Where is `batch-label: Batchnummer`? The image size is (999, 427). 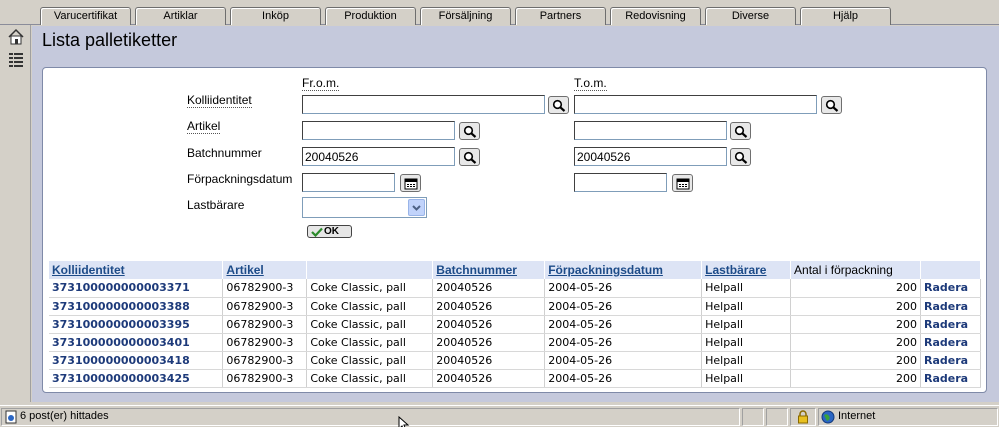 batch-label: Batchnummer is located at coordinates (224, 153).